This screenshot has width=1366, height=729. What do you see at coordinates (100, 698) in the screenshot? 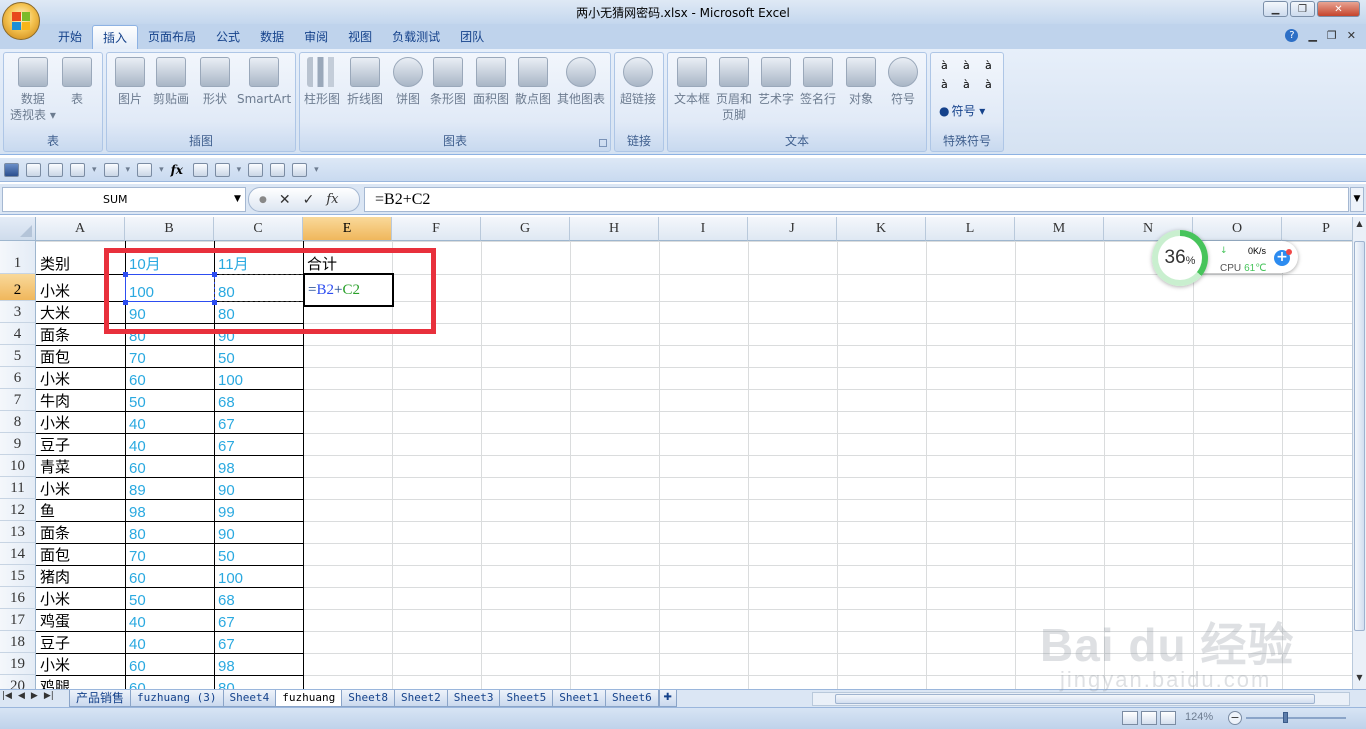
I see `sheet-tab-0: 产品销售` at bounding box center [100, 698].